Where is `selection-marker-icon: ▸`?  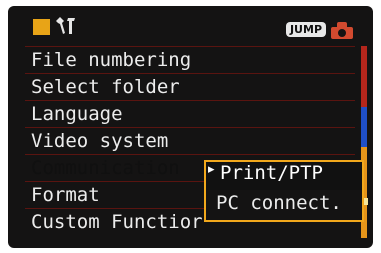 selection-marker-icon: ▸ is located at coordinates (211, 169).